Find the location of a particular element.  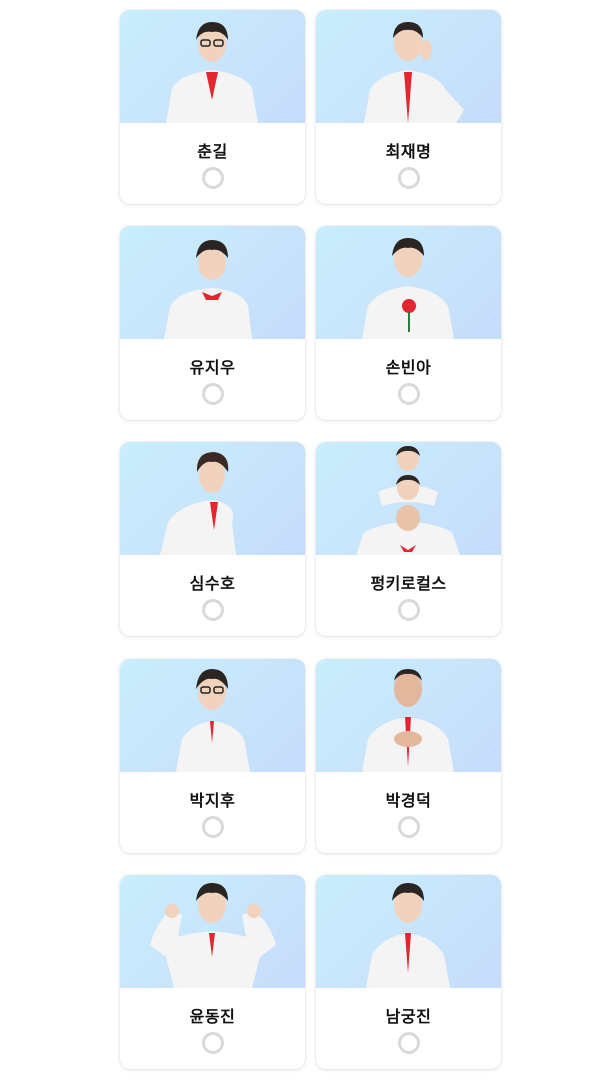

candidate-name: 심수호 is located at coordinates (212, 583).